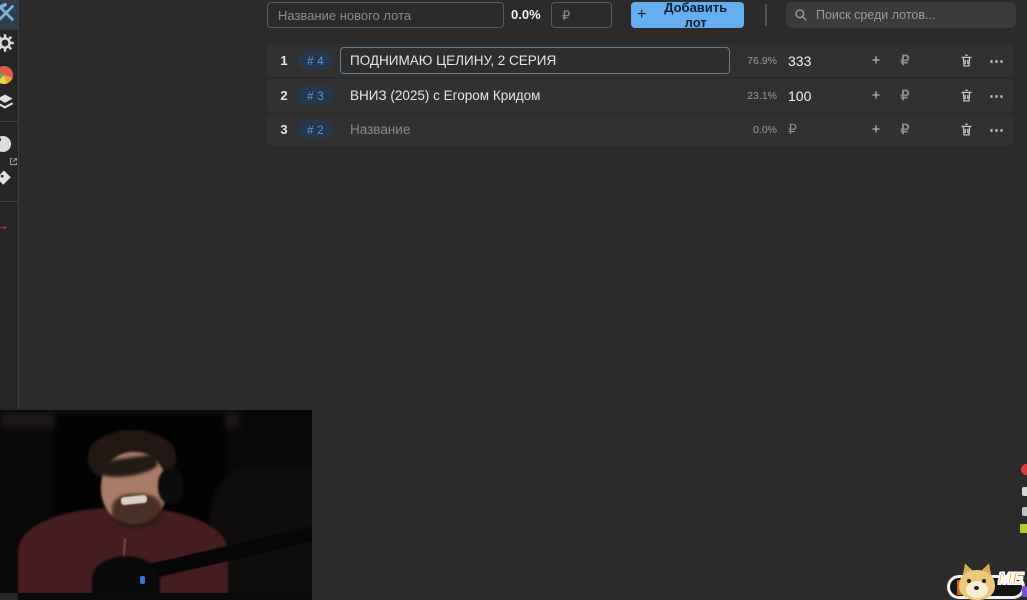 The height and width of the screenshot is (600, 1027). What do you see at coordinates (696, 15) in the screenshot?
I see `add-lot-button-label: Добавить лот` at bounding box center [696, 15].